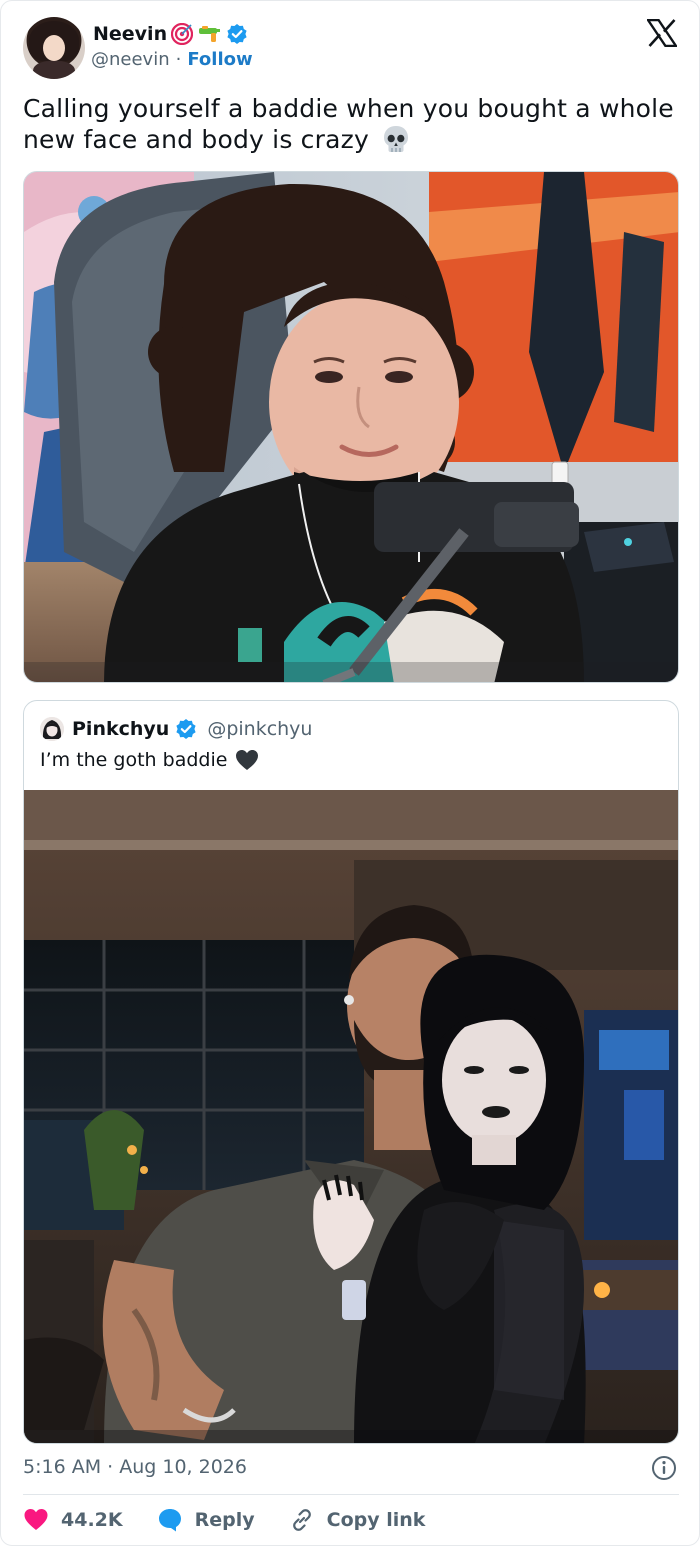 This screenshot has height=1546, width=700. I want to click on copy-link-button: Copy link, so click(357, 1520).